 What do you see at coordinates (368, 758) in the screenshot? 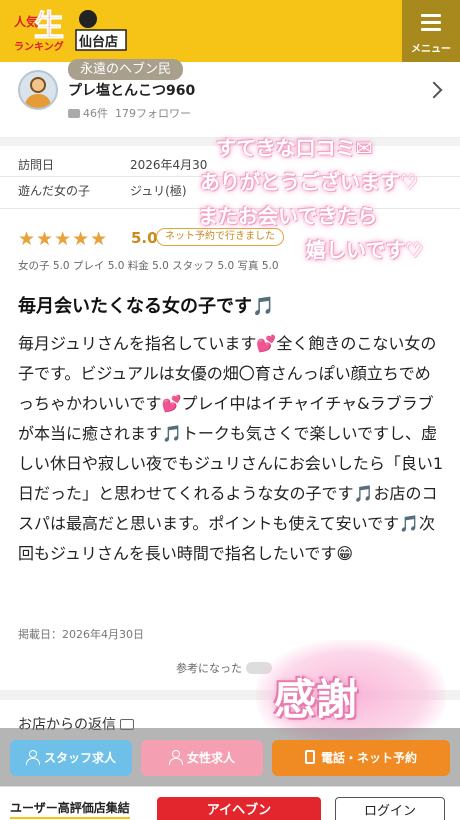
I see `reserve-label: 電話・ネット予約` at bounding box center [368, 758].